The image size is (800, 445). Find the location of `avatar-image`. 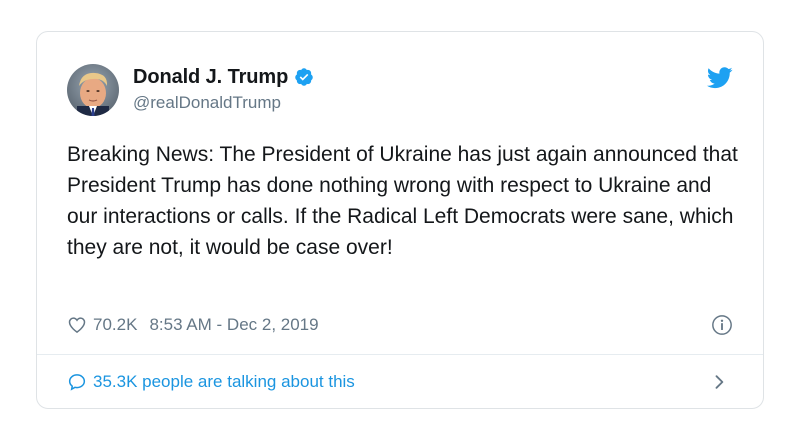

avatar-image is located at coordinates (93, 90).